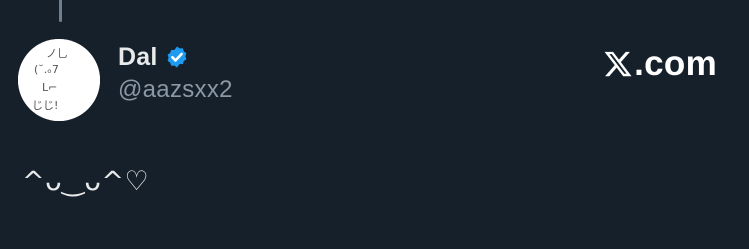 The image size is (749, 249). I want to click on avatar: ノ乚 (˘.ₒ7 L⌐ じじ!, so click(59, 80).